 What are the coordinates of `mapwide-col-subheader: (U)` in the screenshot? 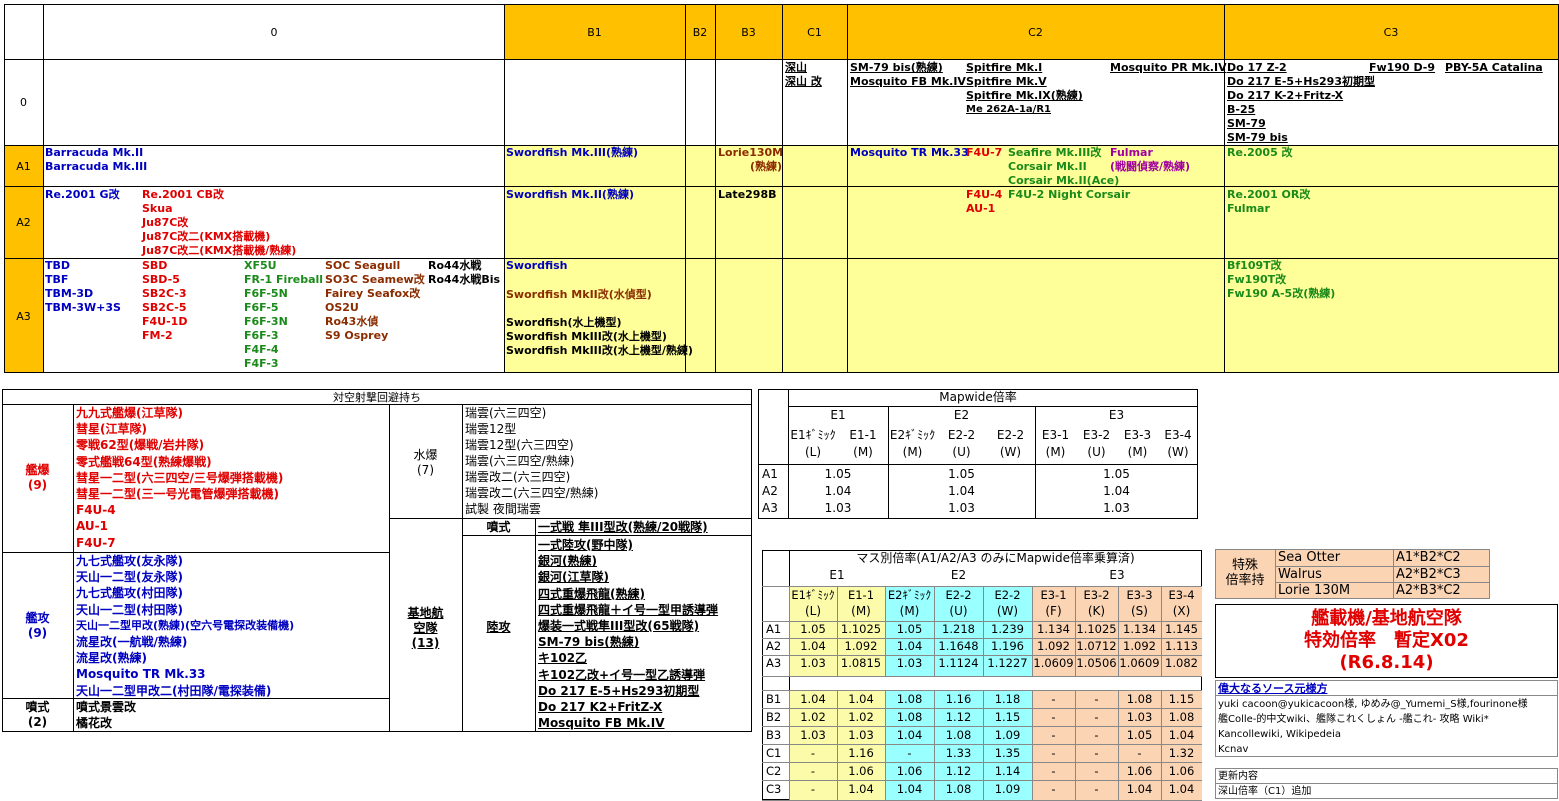 It's located at (1096, 452).